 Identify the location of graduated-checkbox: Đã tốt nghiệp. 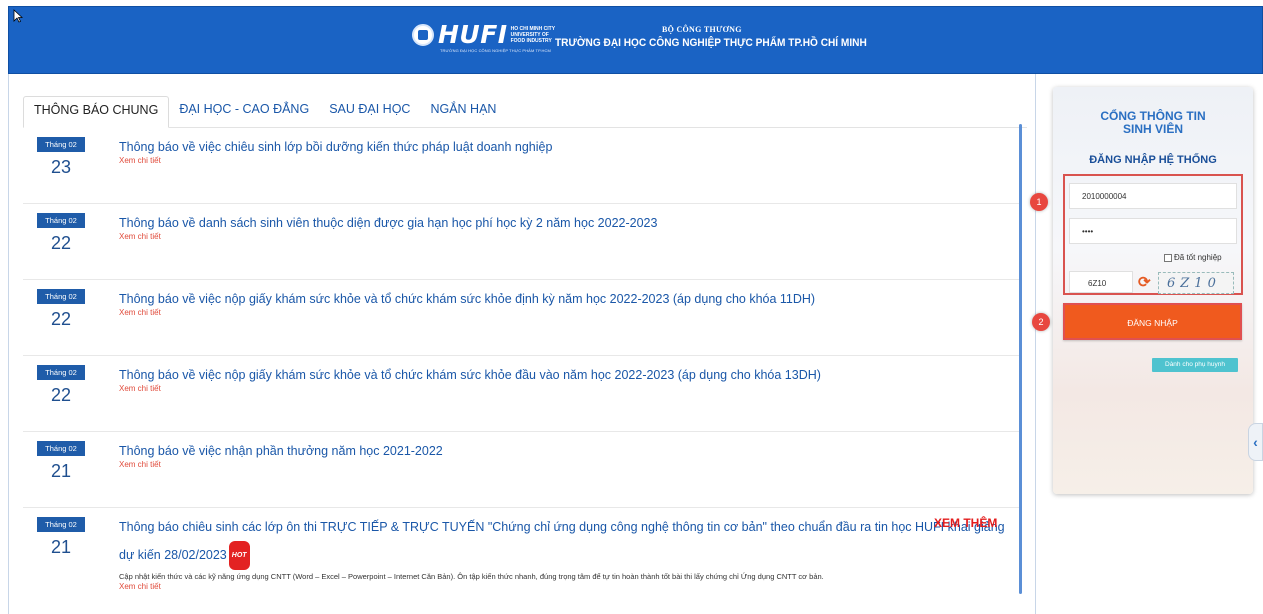
(1193, 257).